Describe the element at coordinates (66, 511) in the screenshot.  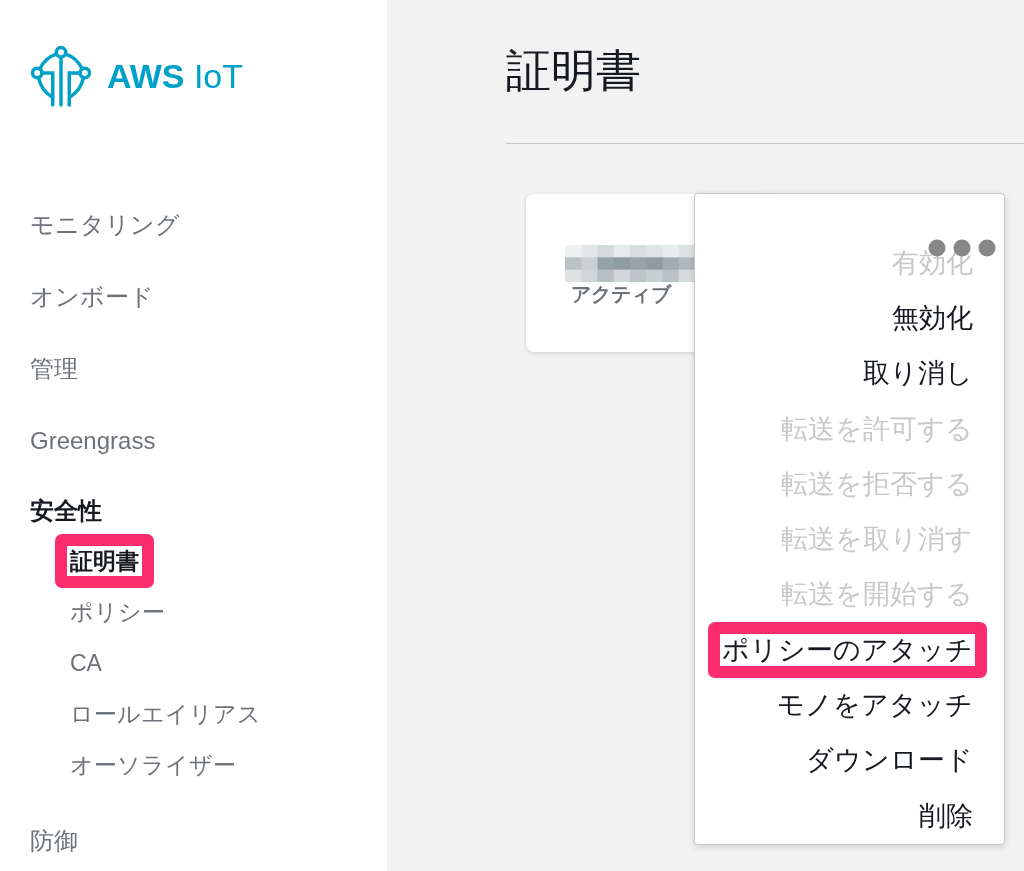
I see `nav-item: 安全性` at that location.